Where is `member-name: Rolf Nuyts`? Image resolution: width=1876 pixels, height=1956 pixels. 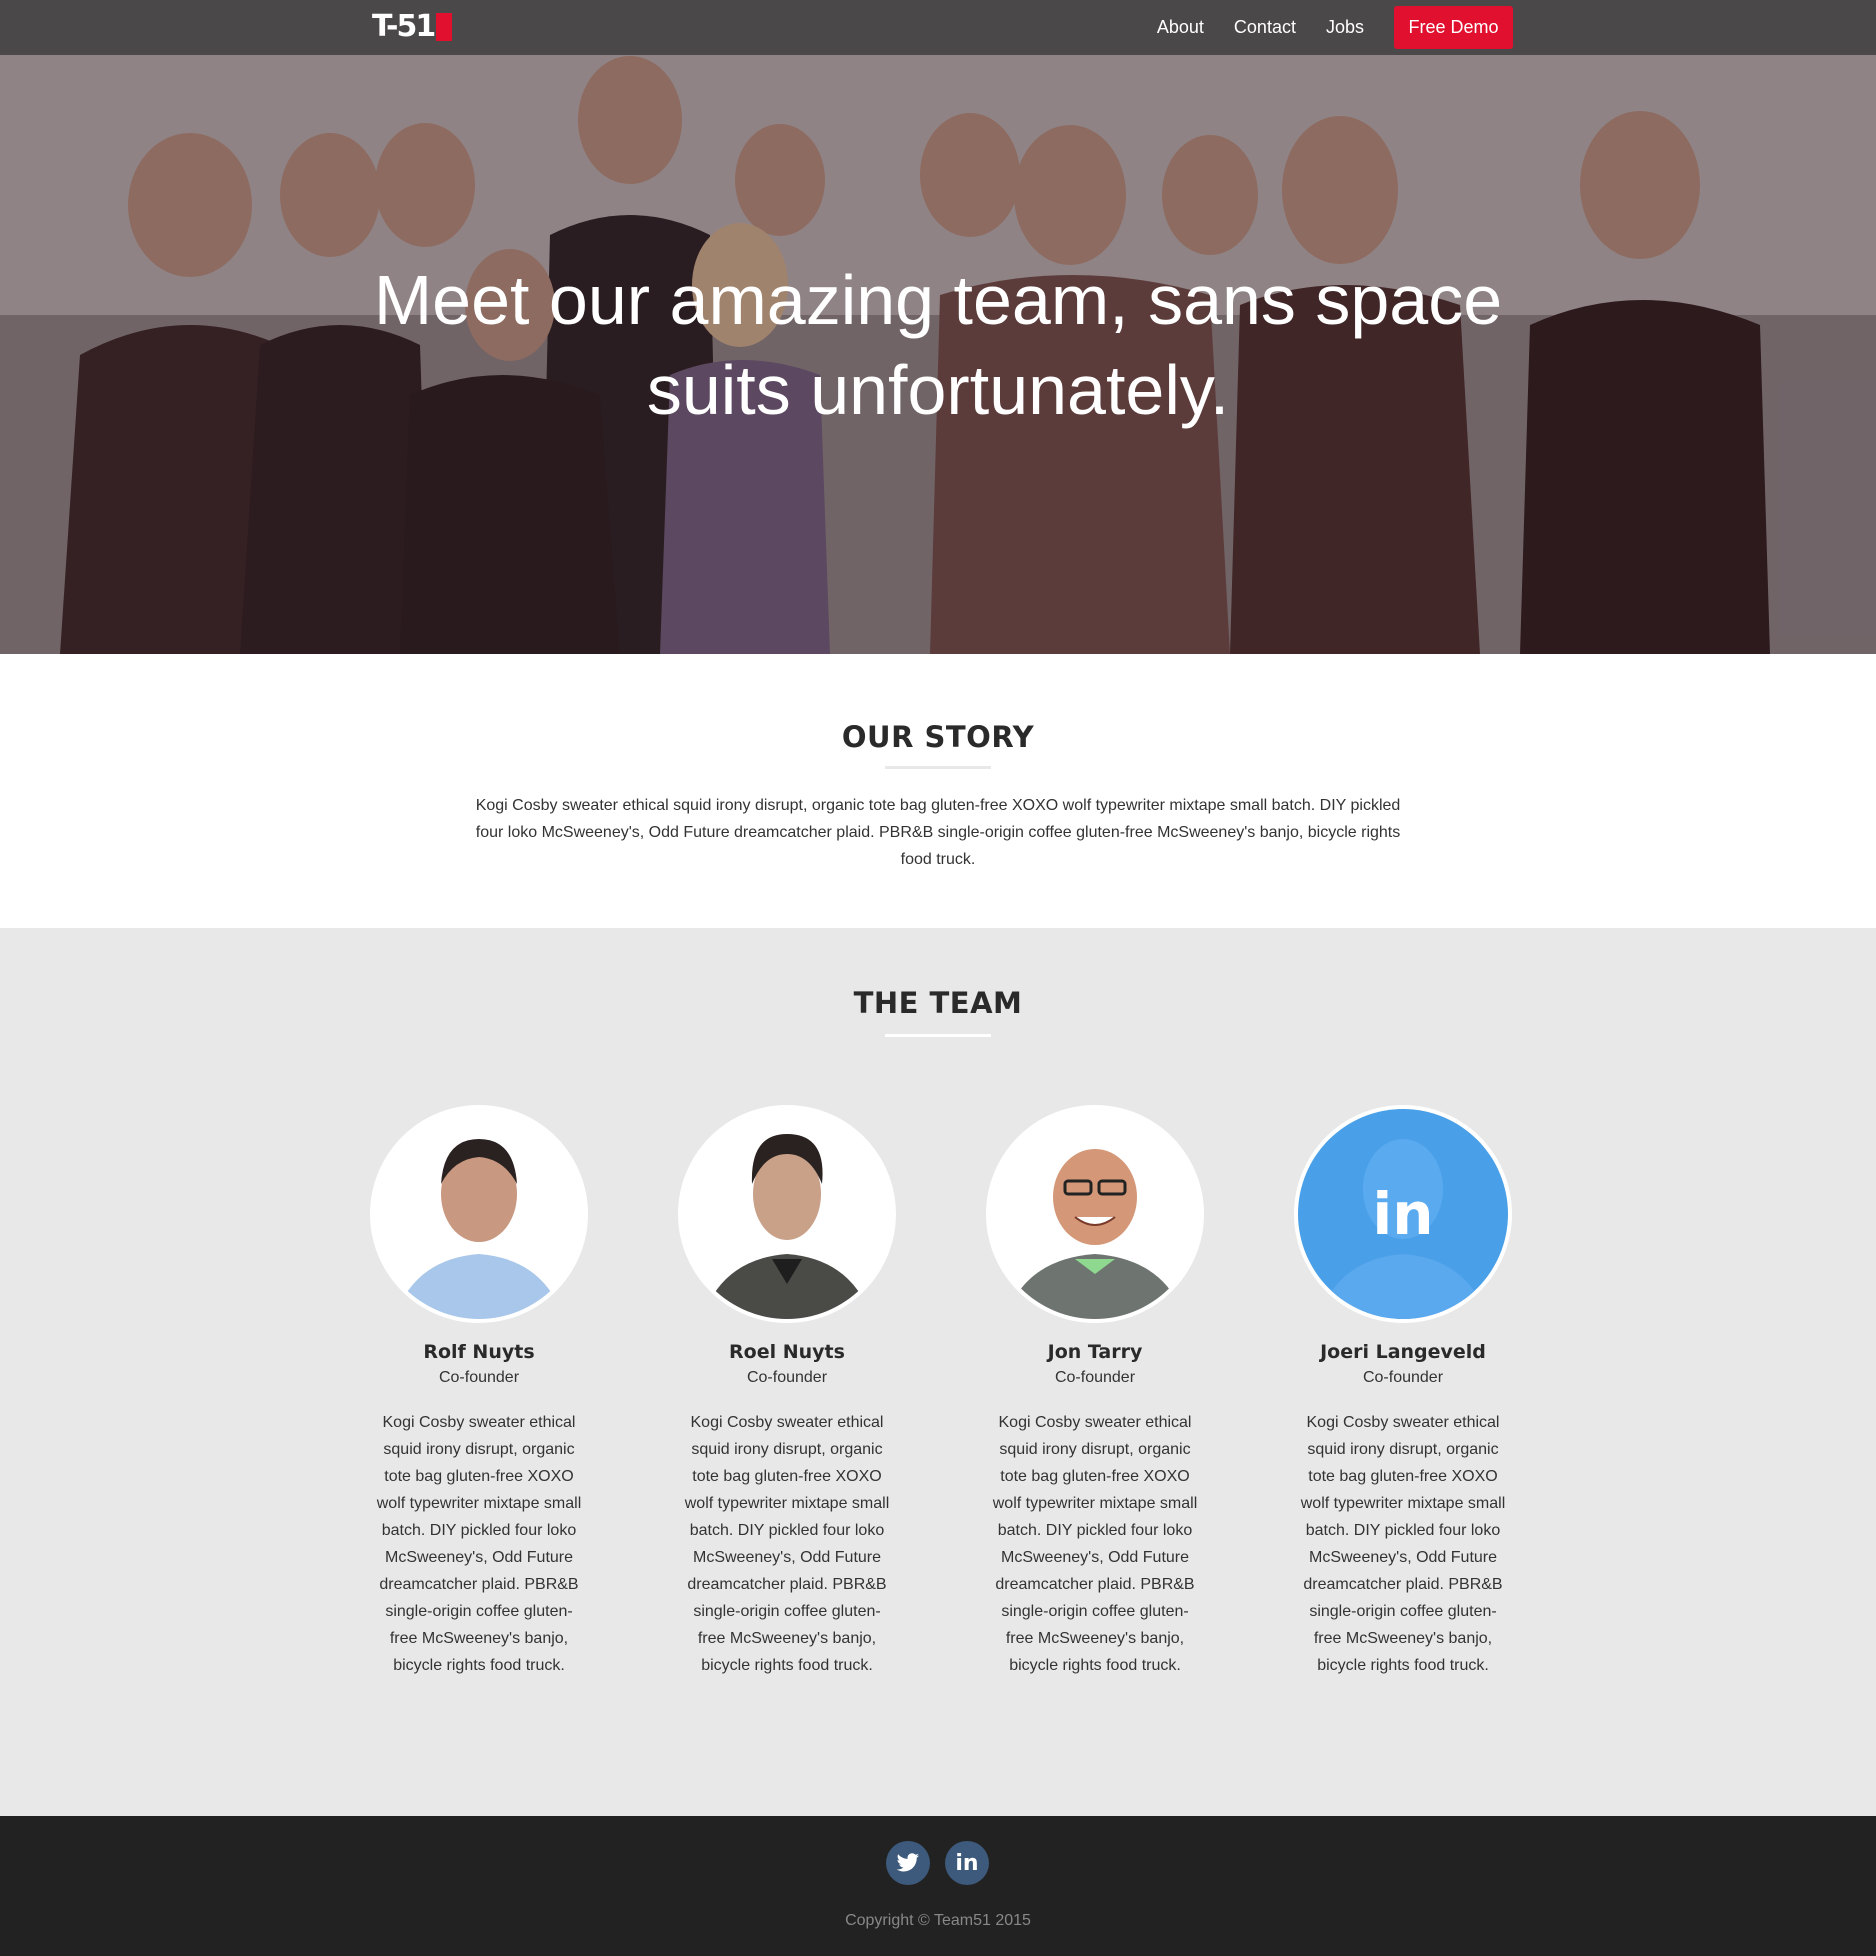 member-name: Rolf Nuyts is located at coordinates (479, 1352).